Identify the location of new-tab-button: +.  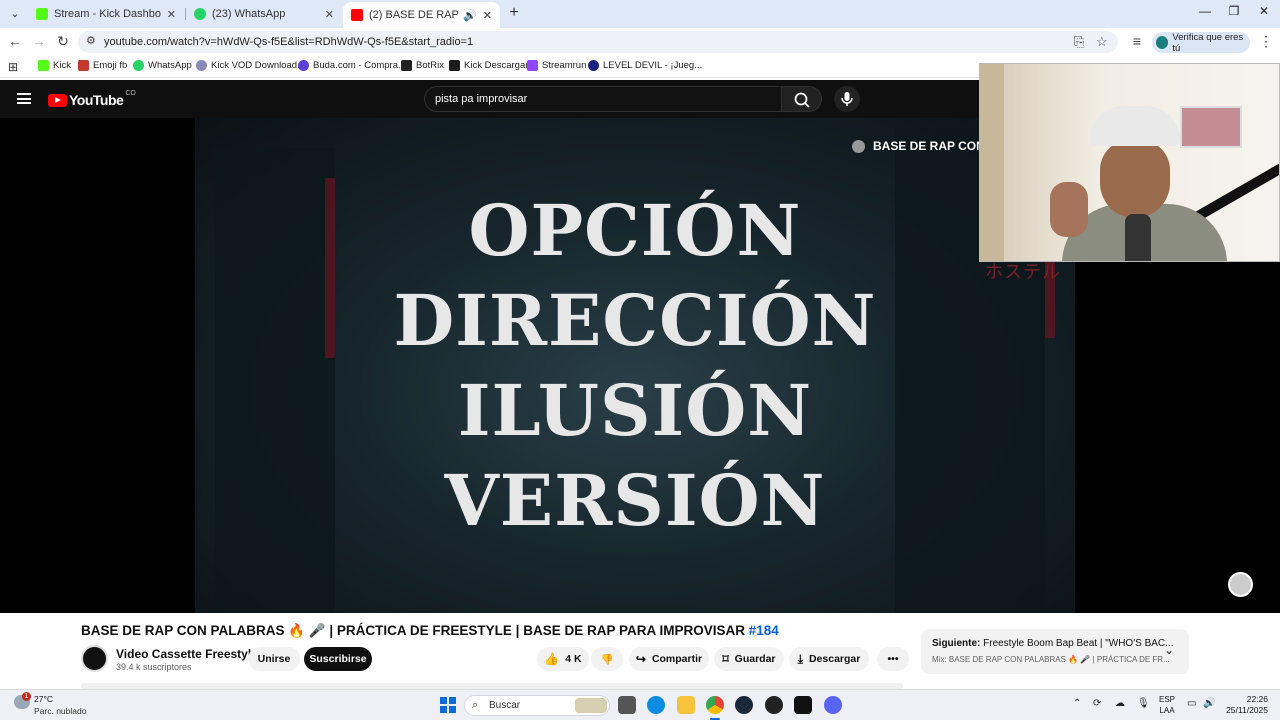
(514, 13).